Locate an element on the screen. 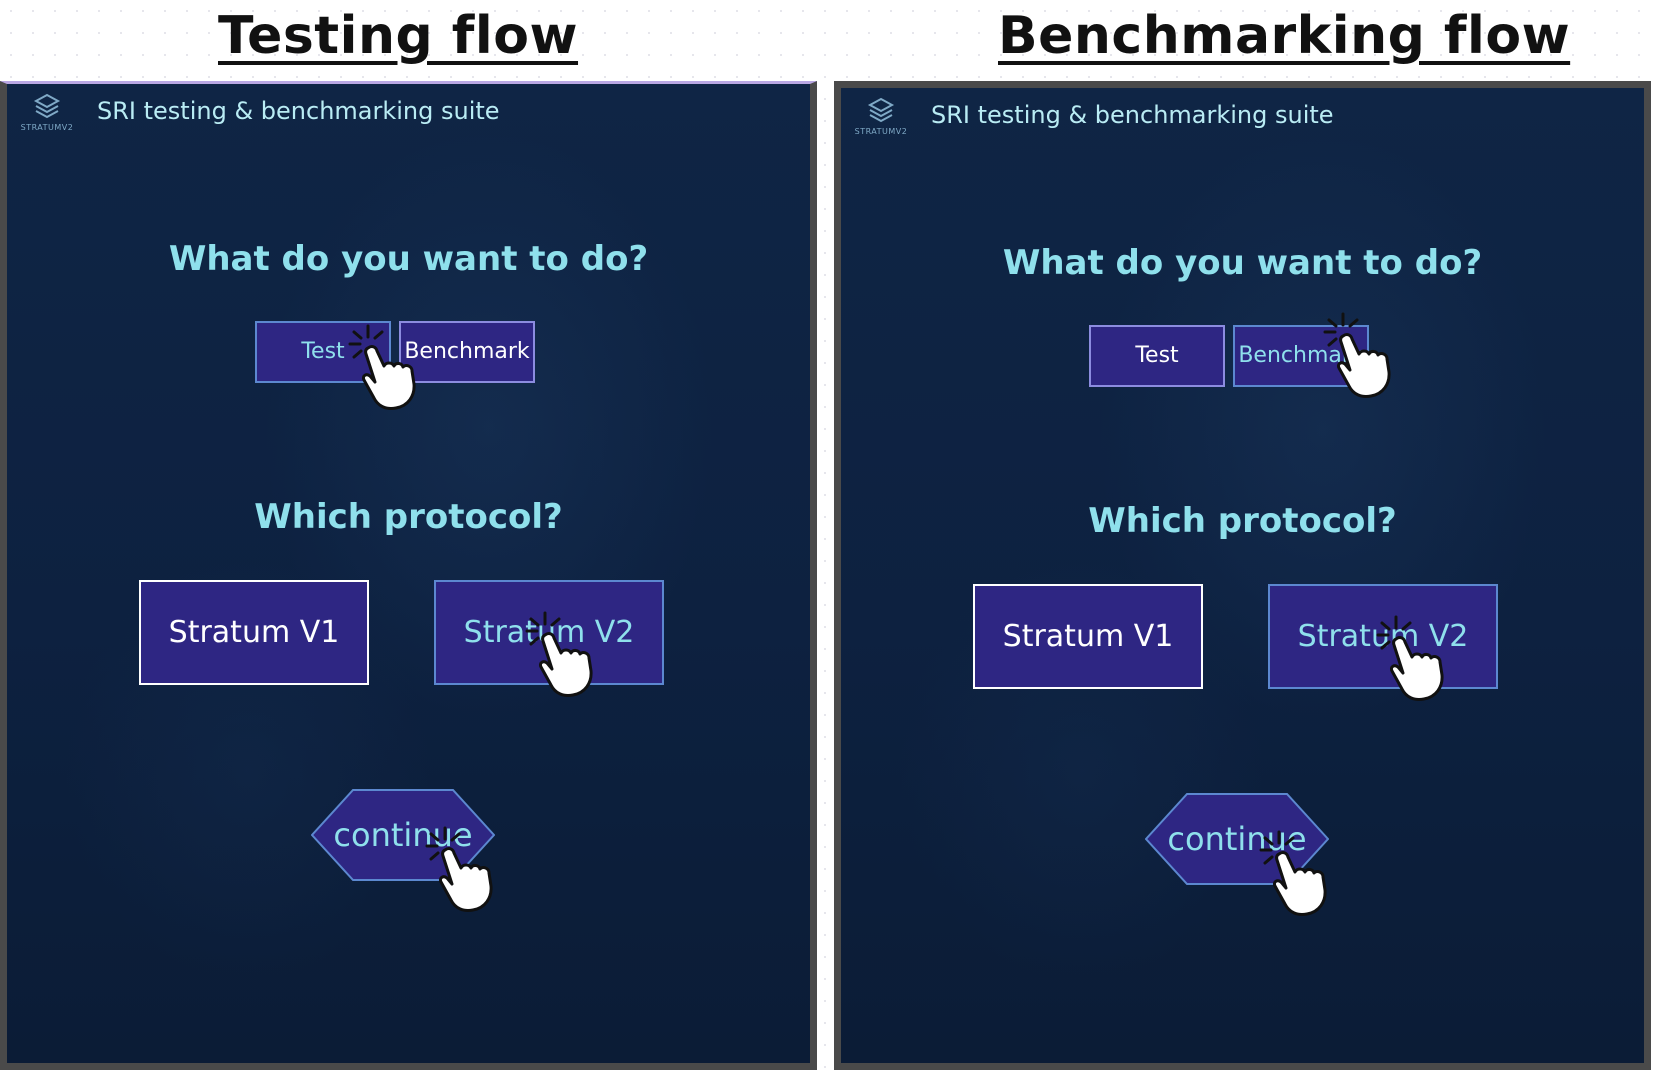 This screenshot has width=1655, height=1070. test-button: Test is located at coordinates (1157, 356).